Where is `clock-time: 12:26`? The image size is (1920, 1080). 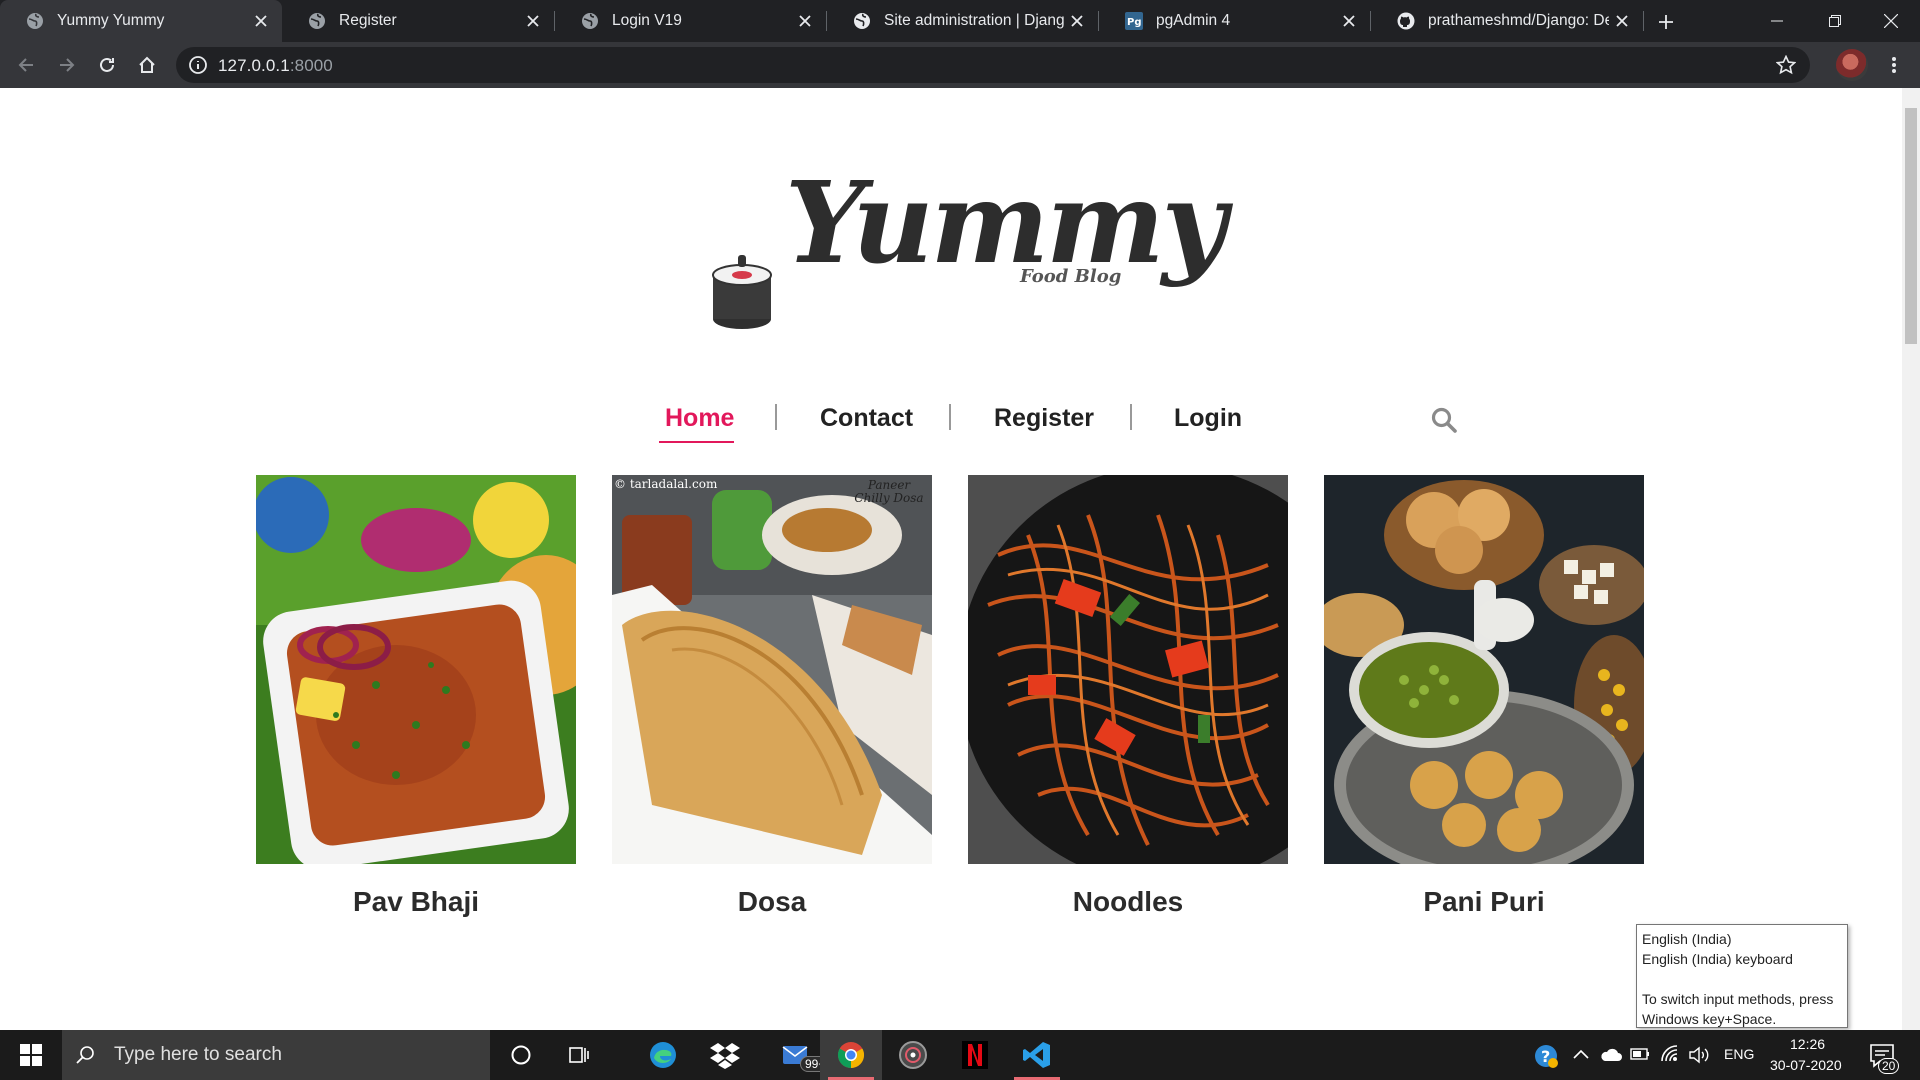
clock-time: 12:26 is located at coordinates (1807, 1044).